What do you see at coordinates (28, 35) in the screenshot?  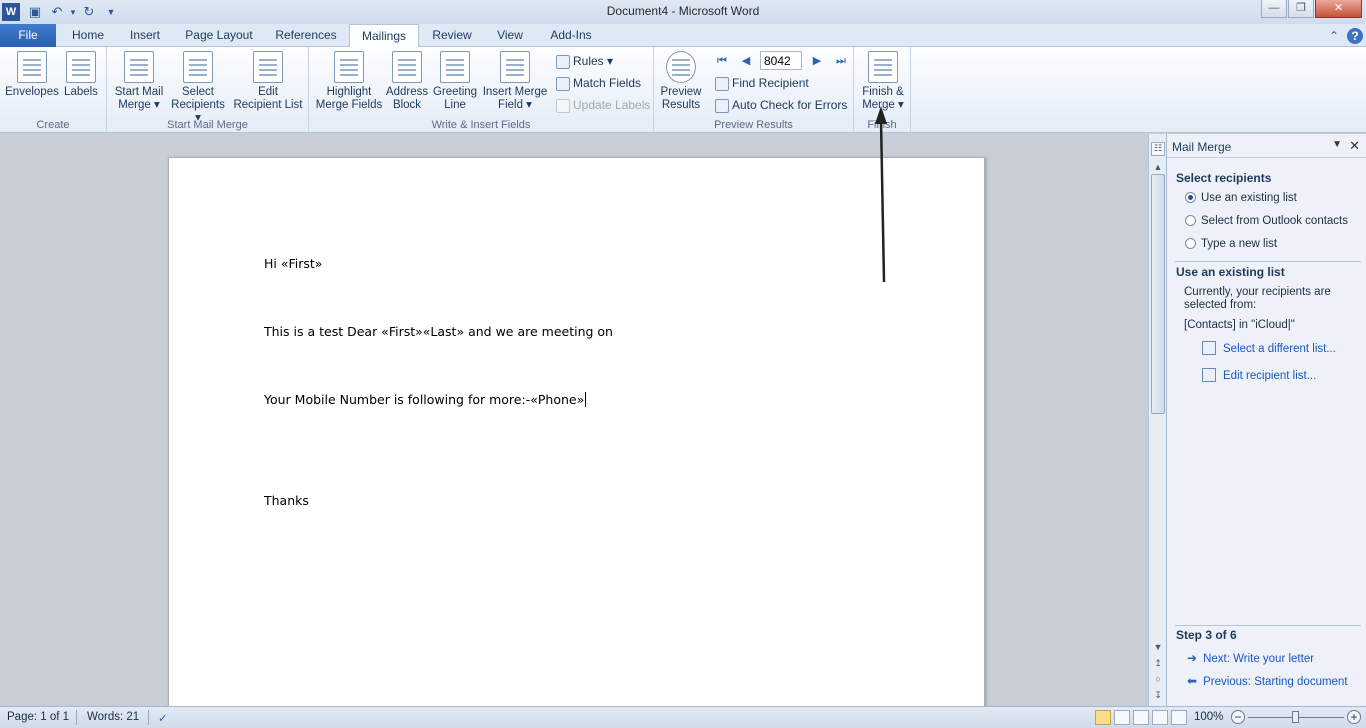 I see `tab-file: File` at bounding box center [28, 35].